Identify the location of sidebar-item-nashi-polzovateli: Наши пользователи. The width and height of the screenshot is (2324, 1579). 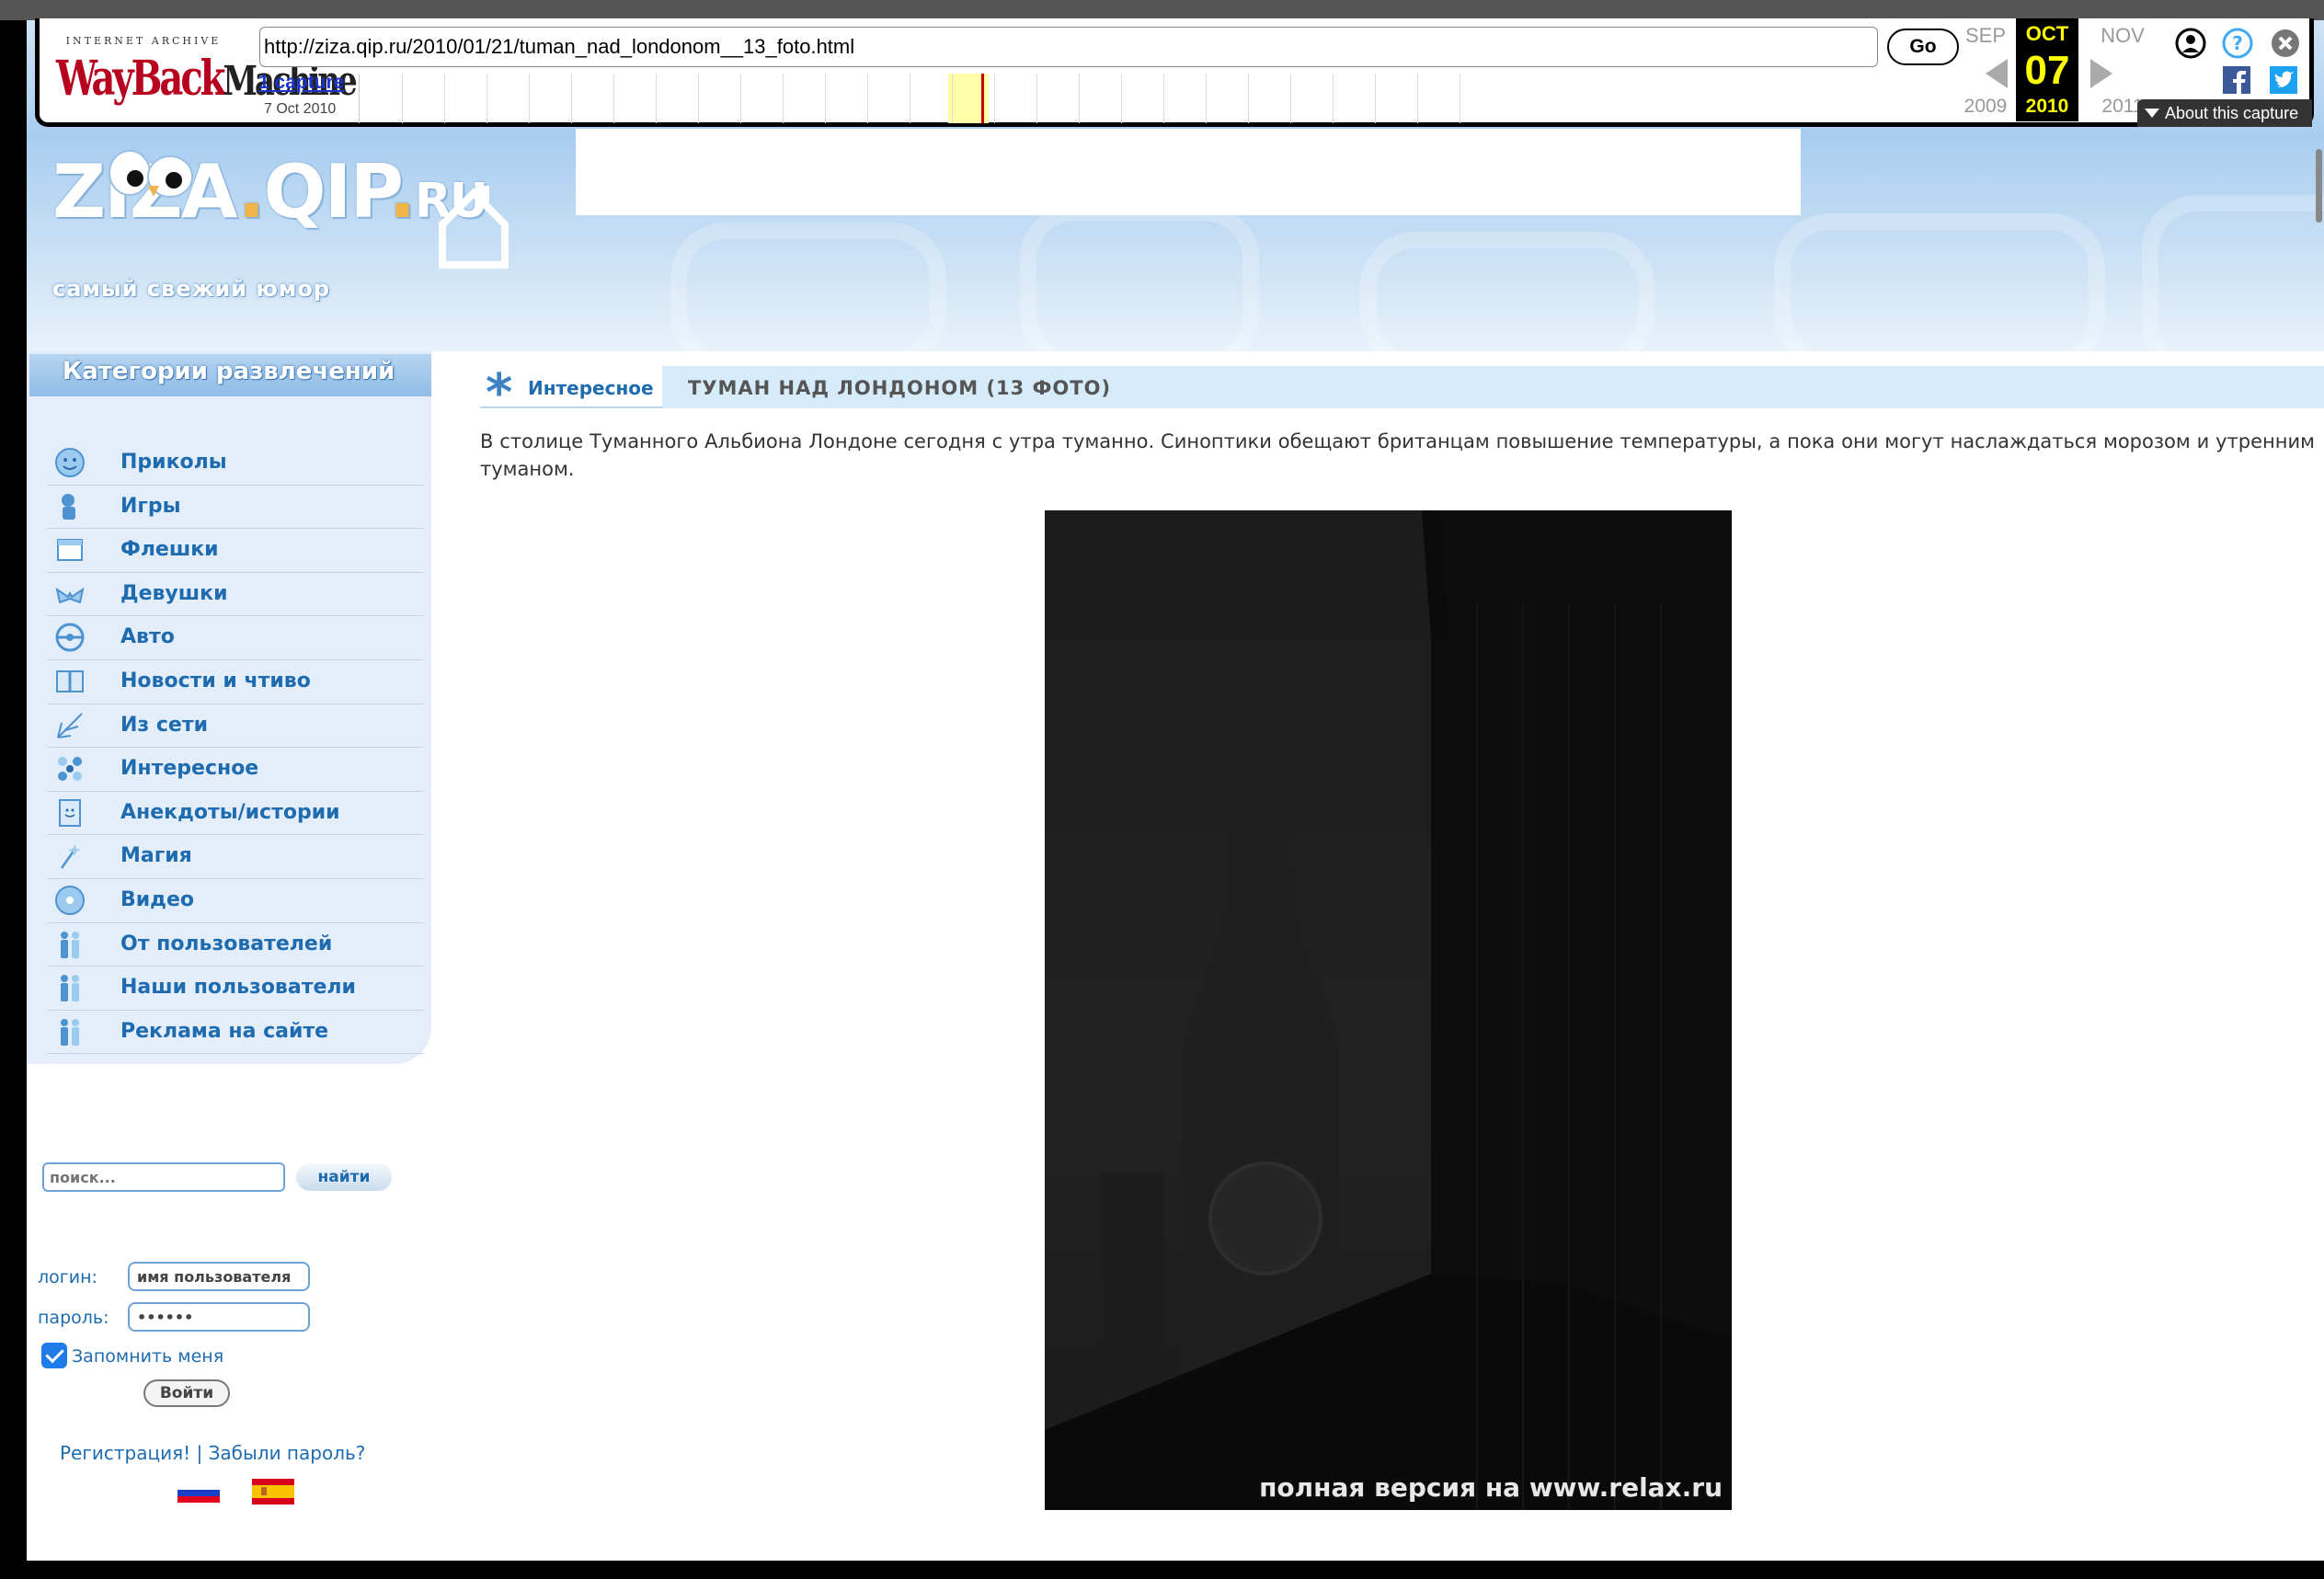
(235, 989).